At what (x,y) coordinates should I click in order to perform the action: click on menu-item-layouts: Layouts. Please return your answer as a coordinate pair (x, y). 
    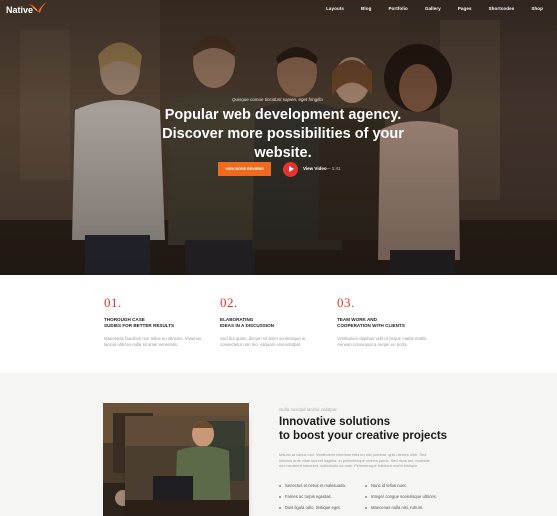
    Looking at the image, I should click on (335, 8).